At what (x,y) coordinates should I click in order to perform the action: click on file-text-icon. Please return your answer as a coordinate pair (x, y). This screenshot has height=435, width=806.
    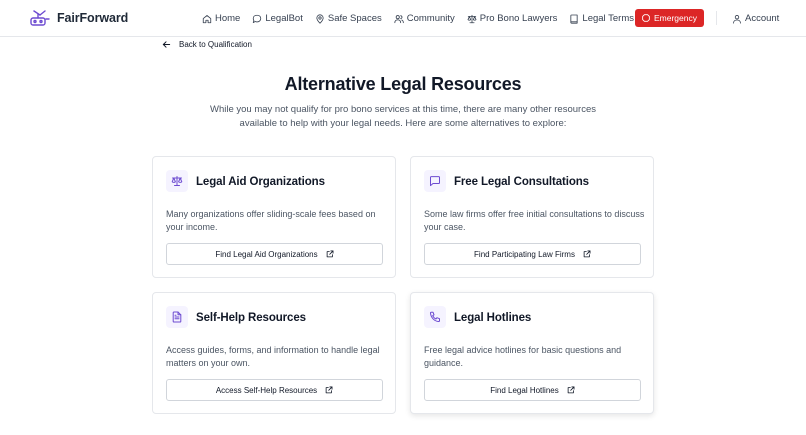
    Looking at the image, I should click on (177, 317).